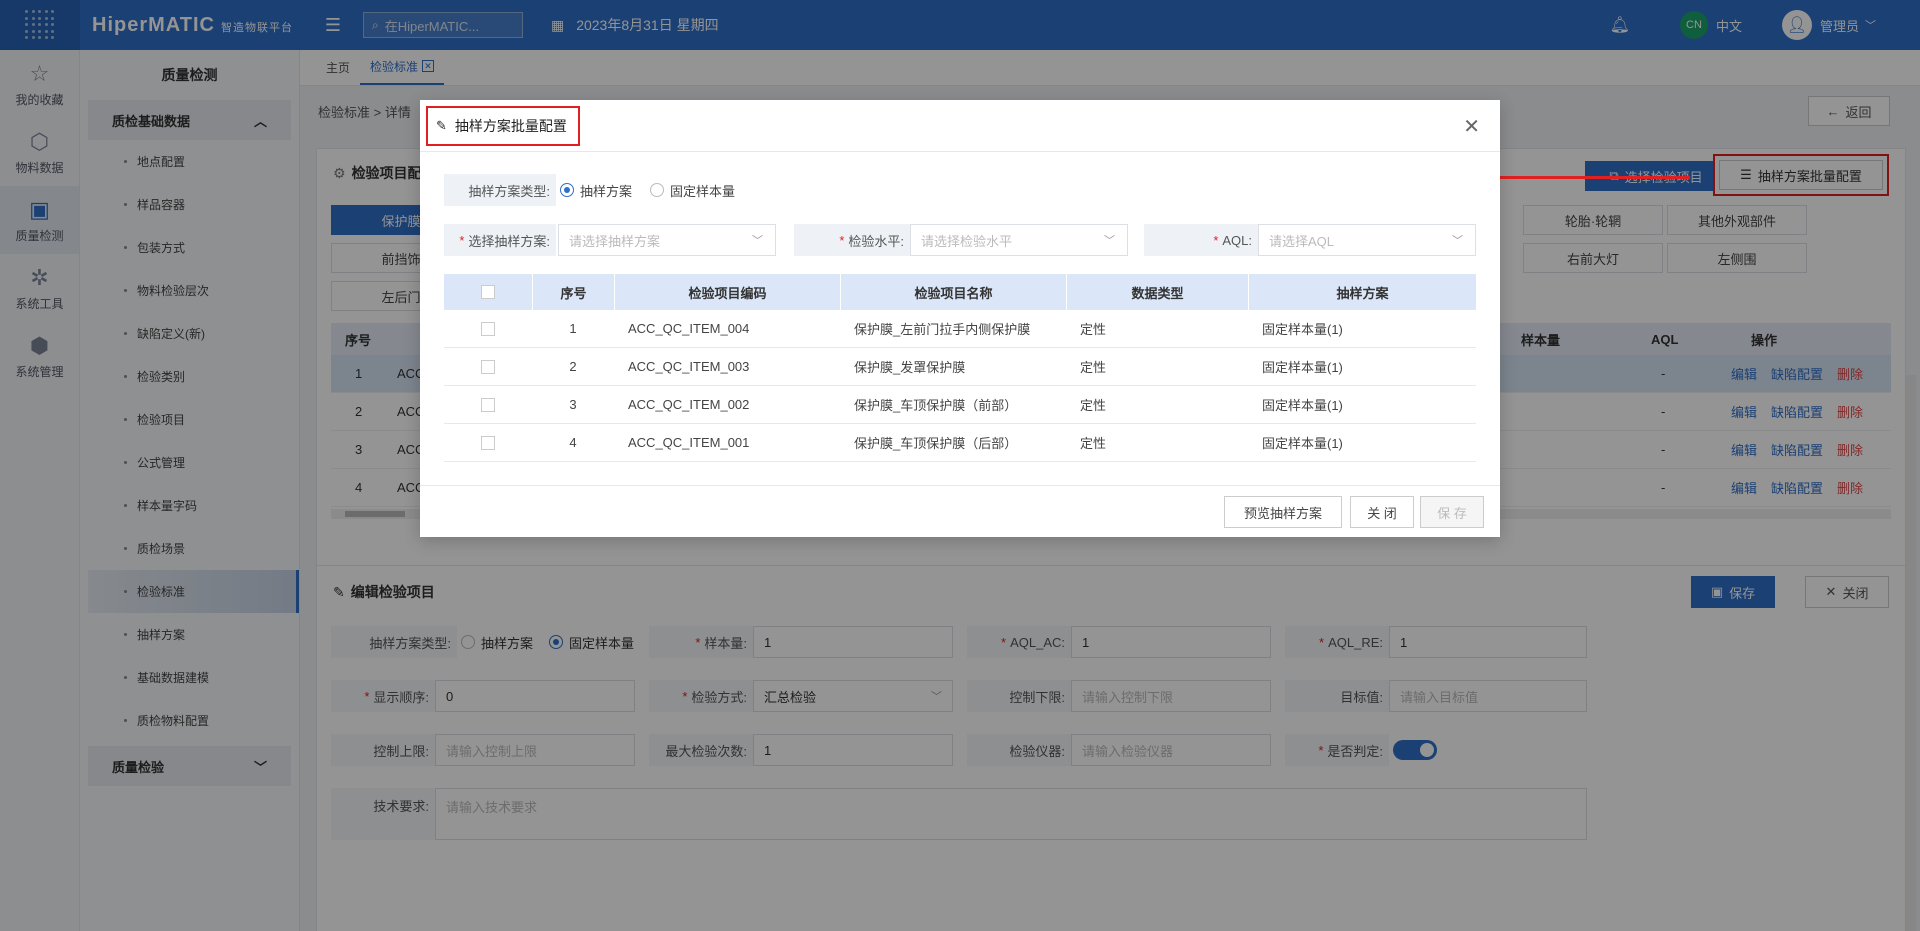  What do you see at coordinates (1283, 512) in the screenshot?
I see `preview-plan-button: 预览抽样方案` at bounding box center [1283, 512].